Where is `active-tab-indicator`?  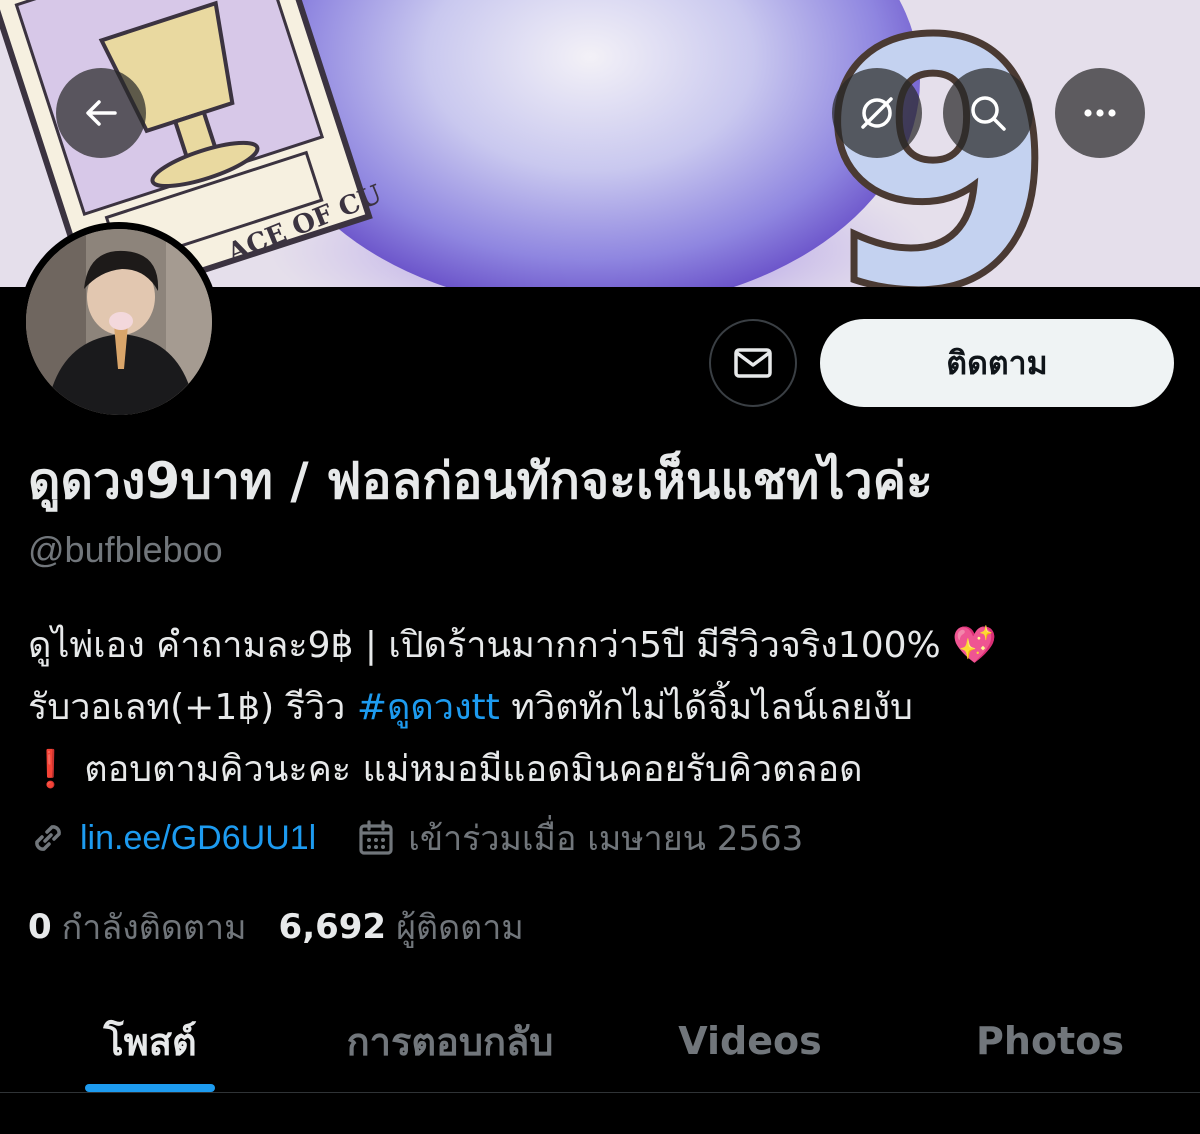 active-tab-indicator is located at coordinates (150, 1088).